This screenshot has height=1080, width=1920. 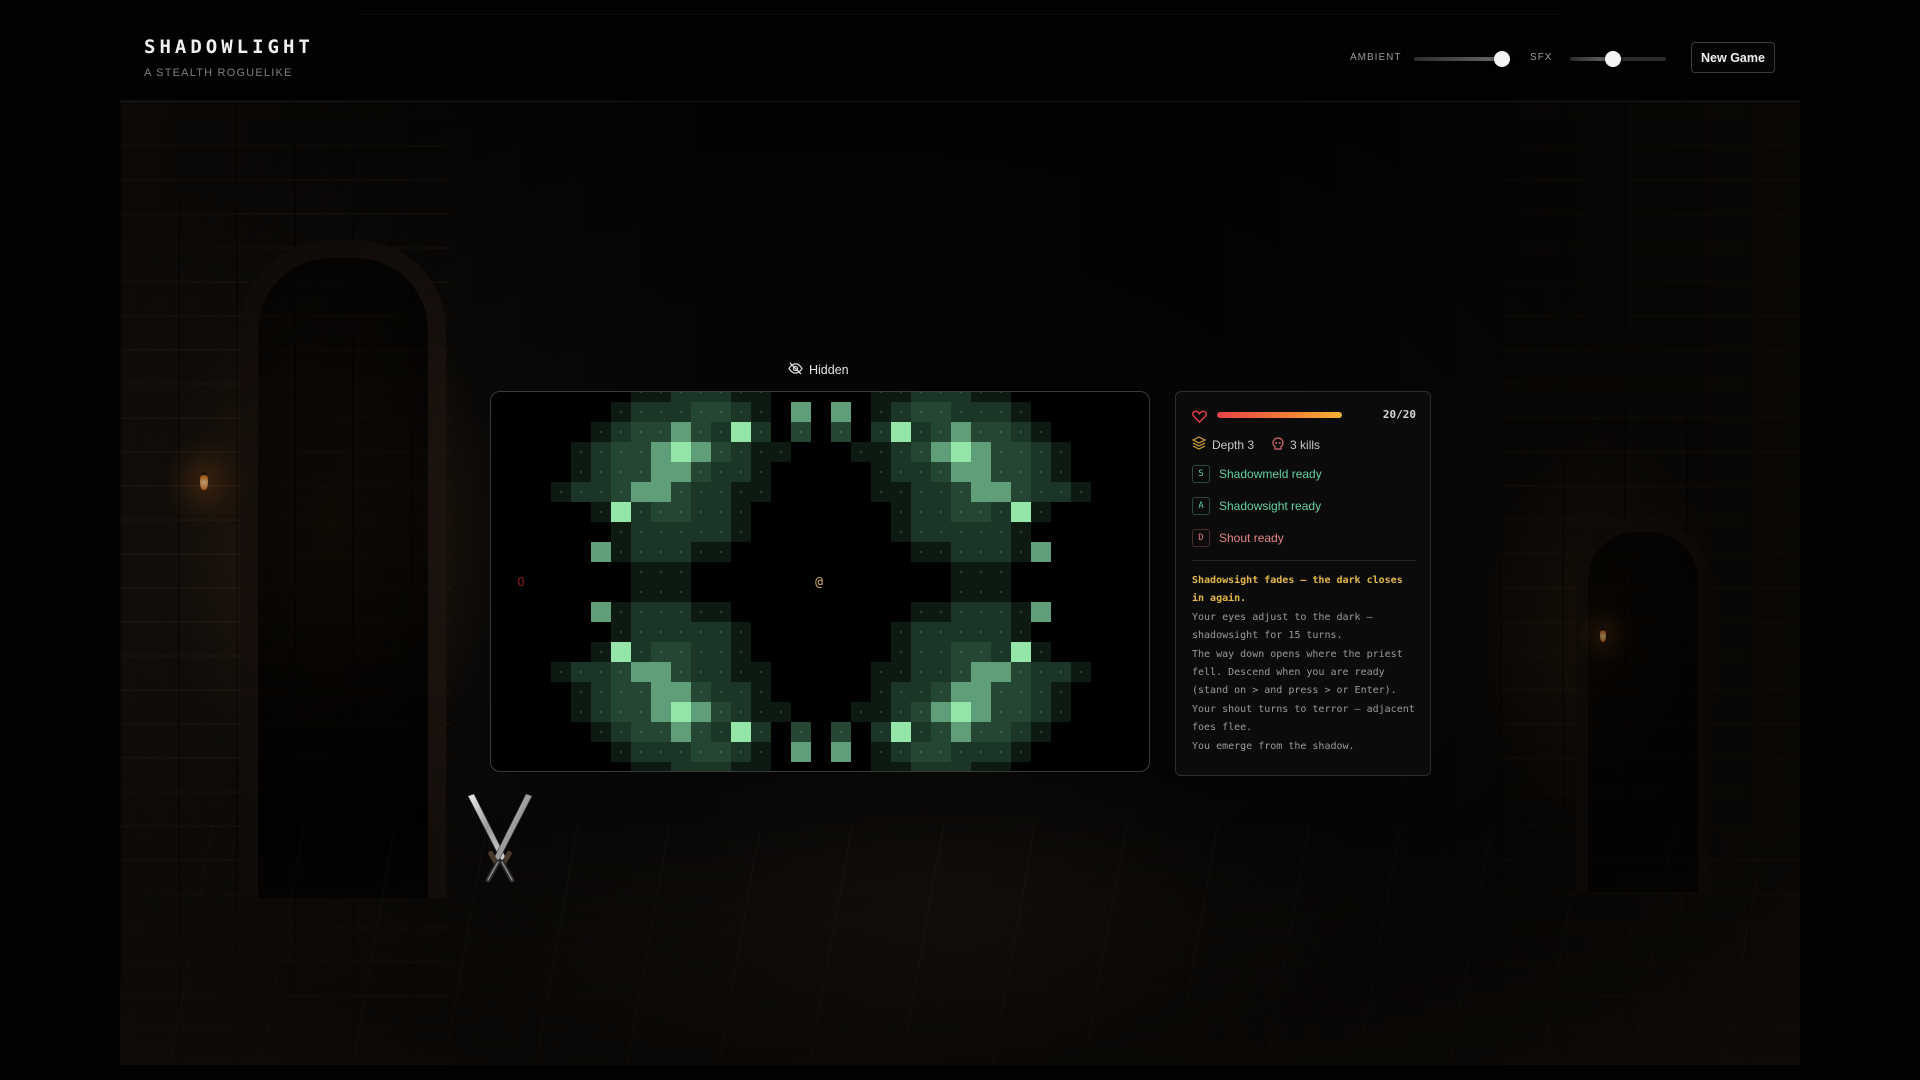 I want to click on ability-shadowmeld: S Shadowmeld ready, so click(x=1257, y=474).